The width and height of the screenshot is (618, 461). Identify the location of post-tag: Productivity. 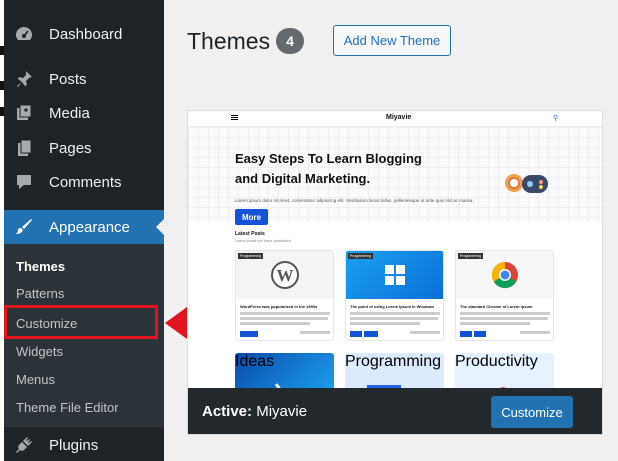
(496, 361).